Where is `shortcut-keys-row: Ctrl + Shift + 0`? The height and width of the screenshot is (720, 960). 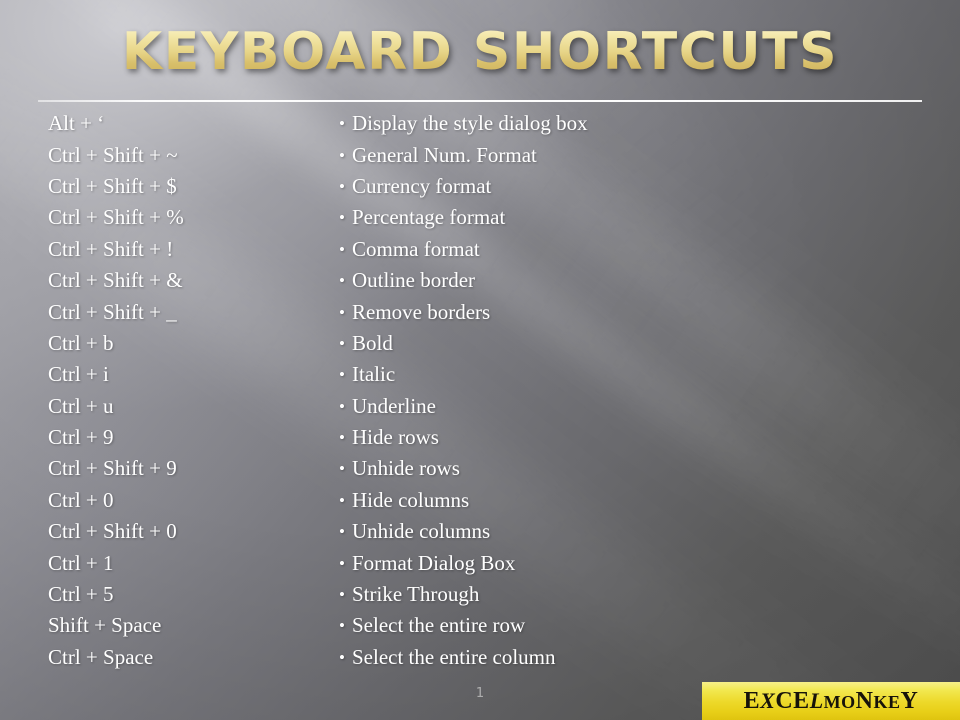
shortcut-keys-row: Ctrl + Shift + 0 is located at coordinates (189, 531).